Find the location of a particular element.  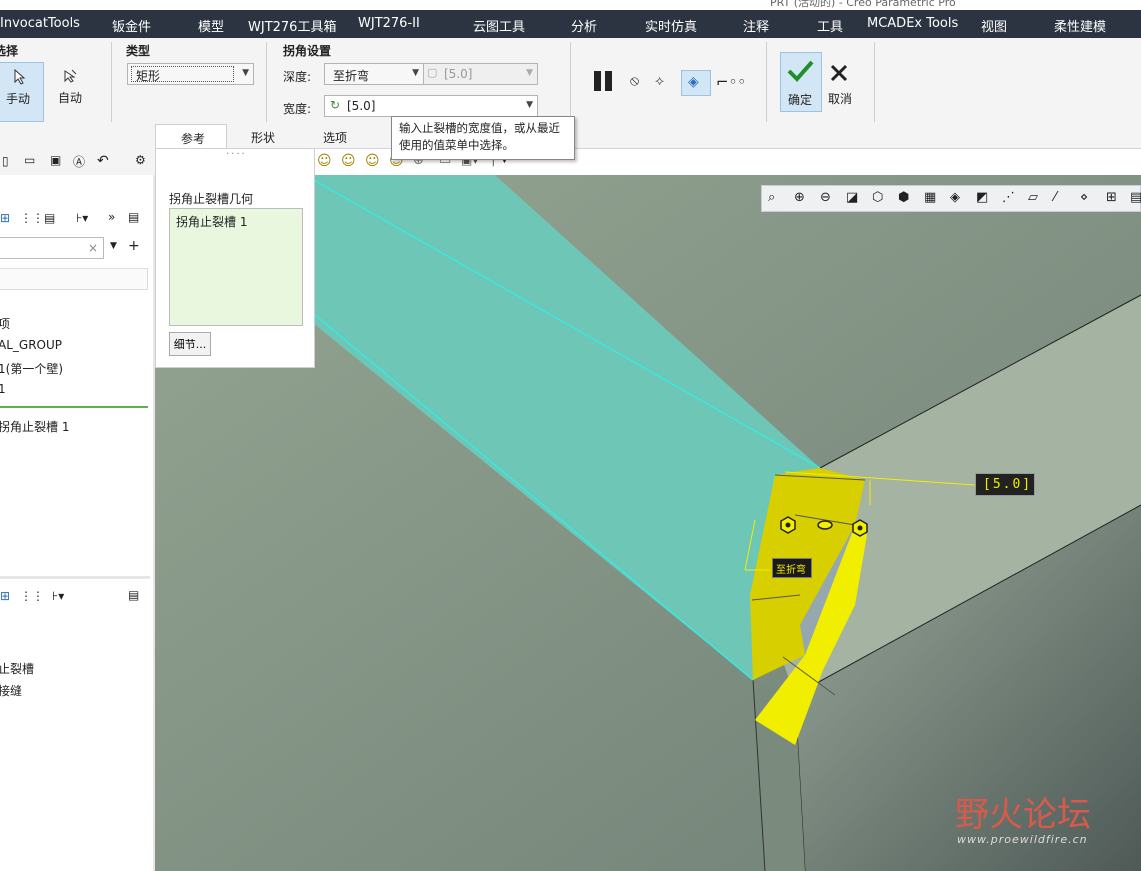

clear-icon: × is located at coordinates (93, 248).